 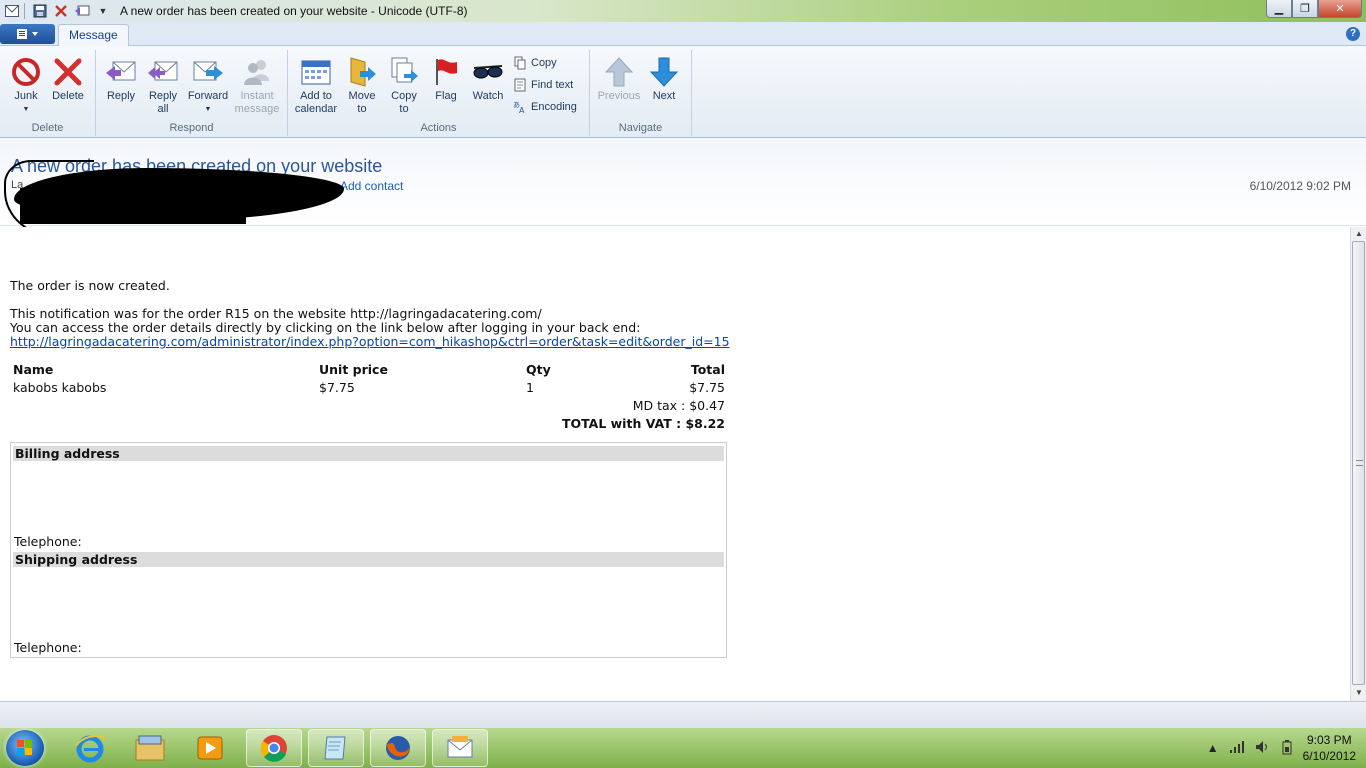 I want to click on copyto-label-1: Copy, so click(x=404, y=96).